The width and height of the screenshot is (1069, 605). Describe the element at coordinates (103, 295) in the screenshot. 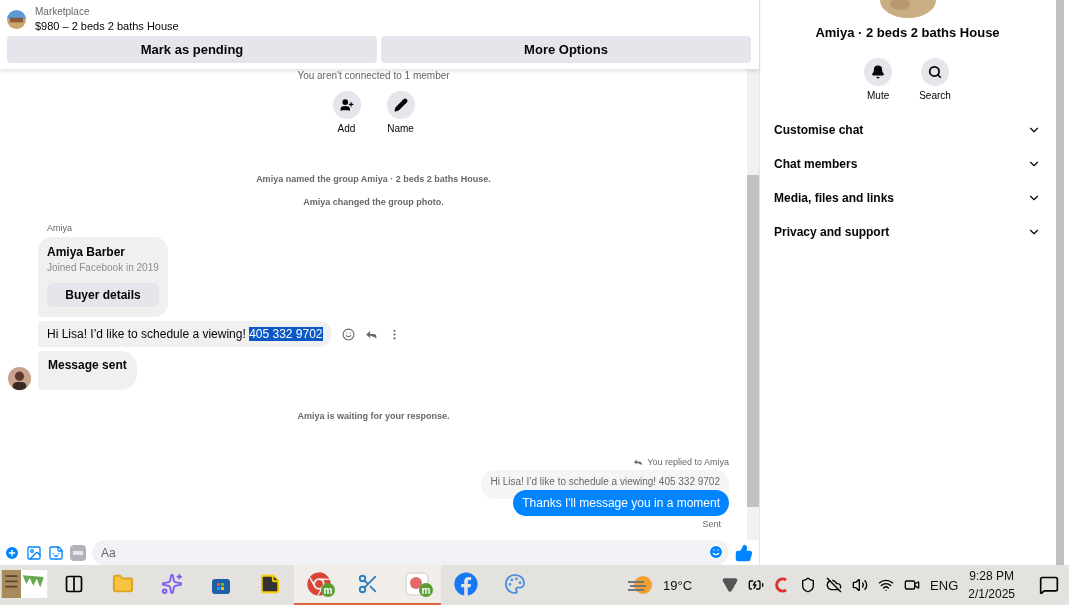

I see `buyer-details-button: Buyer details` at that location.